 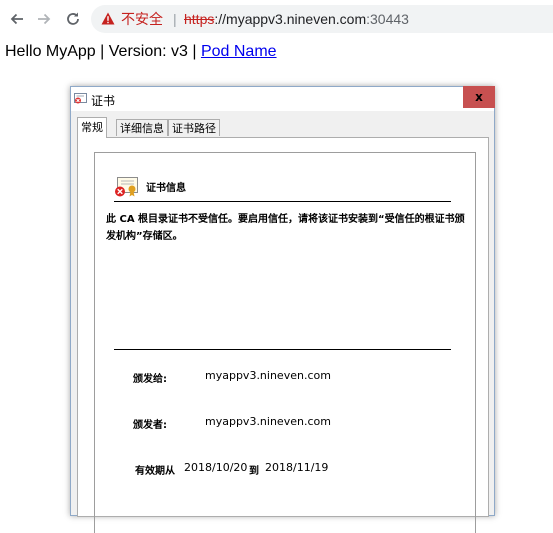 I want to click on tab-certification-path: 证书路径, so click(x=194, y=127).